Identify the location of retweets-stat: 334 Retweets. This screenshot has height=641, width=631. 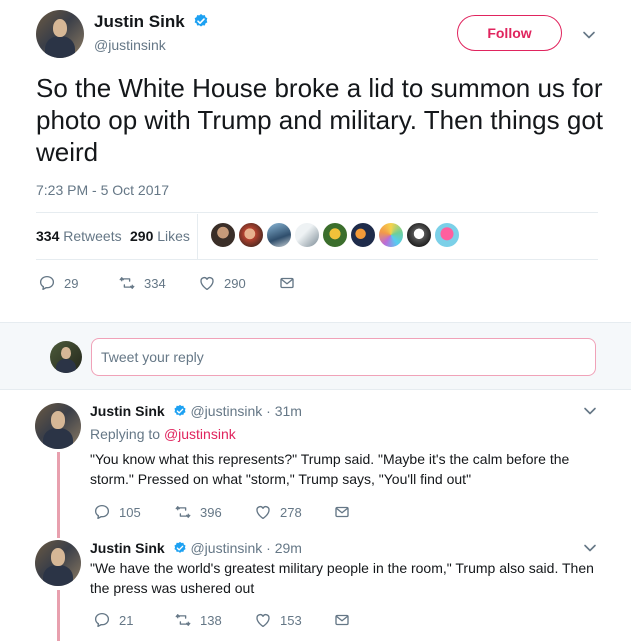
(79, 236).